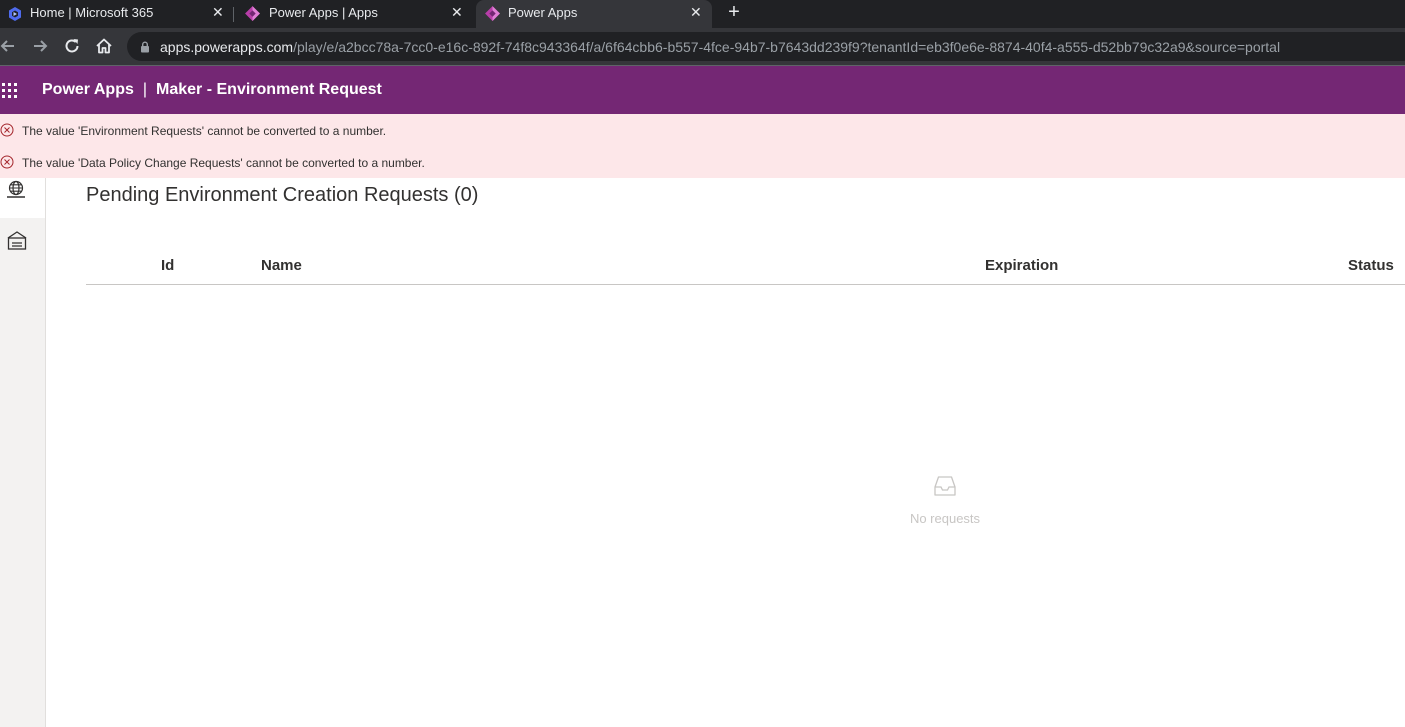 The image size is (1405, 727). I want to click on column-header-id: Id, so click(167, 265).